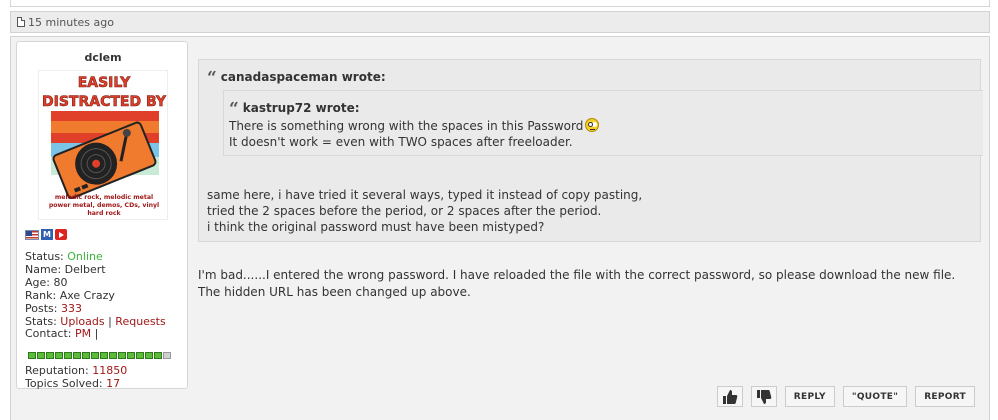 The height and width of the screenshot is (420, 998). Describe the element at coordinates (140, 321) in the screenshot. I see `requests-link: Requests` at that location.